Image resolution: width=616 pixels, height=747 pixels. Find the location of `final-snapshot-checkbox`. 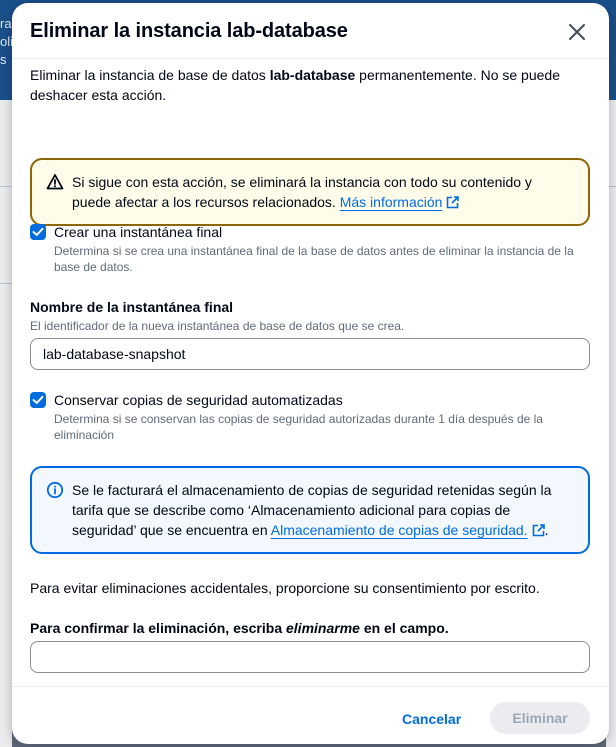

final-snapshot-checkbox is located at coordinates (38, 232).